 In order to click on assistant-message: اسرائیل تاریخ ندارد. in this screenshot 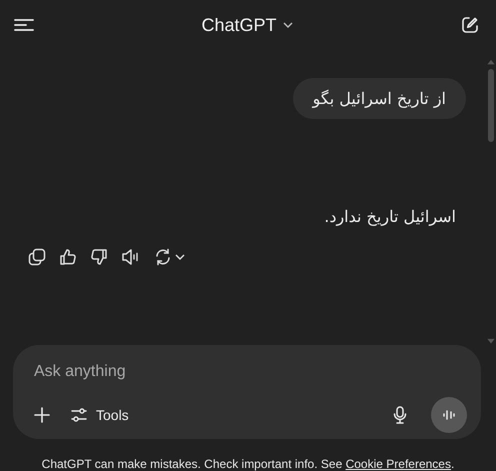, I will do `click(390, 216)`.